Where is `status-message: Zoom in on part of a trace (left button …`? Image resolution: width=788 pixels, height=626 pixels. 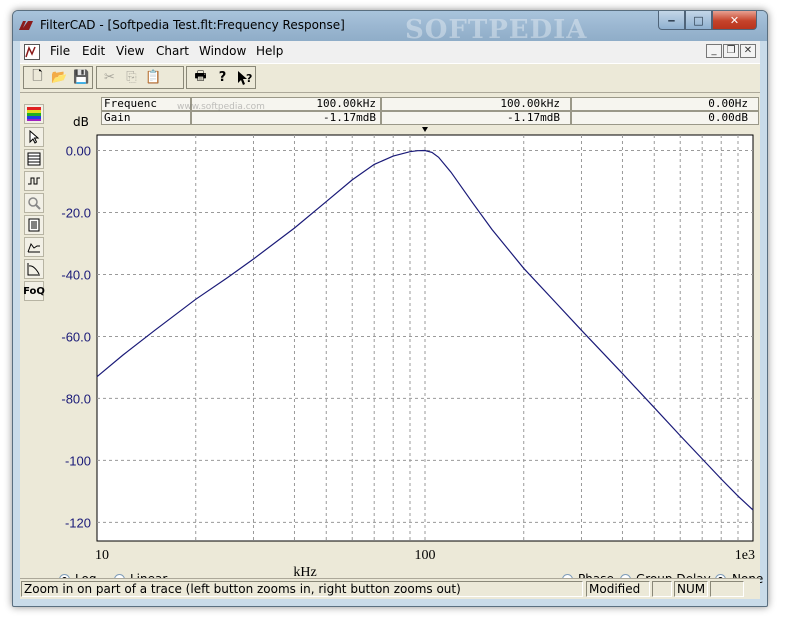 status-message: Zoom in on part of a trace (left button … is located at coordinates (302, 589).